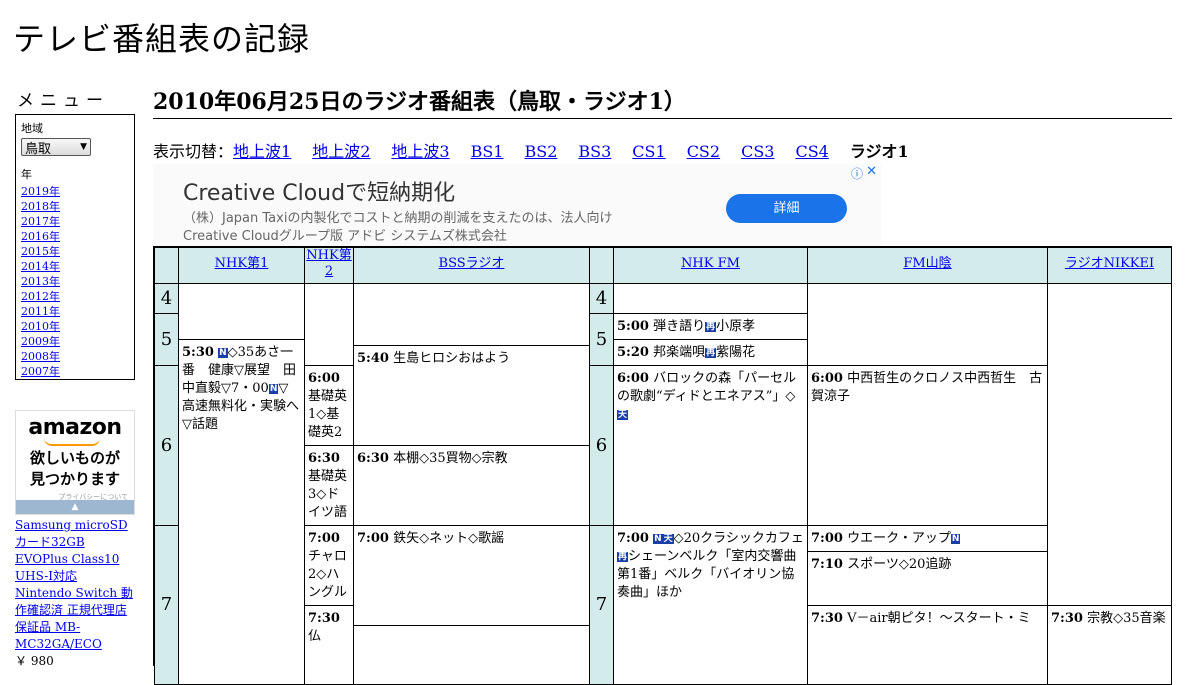  What do you see at coordinates (707, 574) in the screenshot?
I see `program-text: シェーンベルク「室内交響曲第1番」ベルク「バイオリン協奏曲」ほか` at bounding box center [707, 574].